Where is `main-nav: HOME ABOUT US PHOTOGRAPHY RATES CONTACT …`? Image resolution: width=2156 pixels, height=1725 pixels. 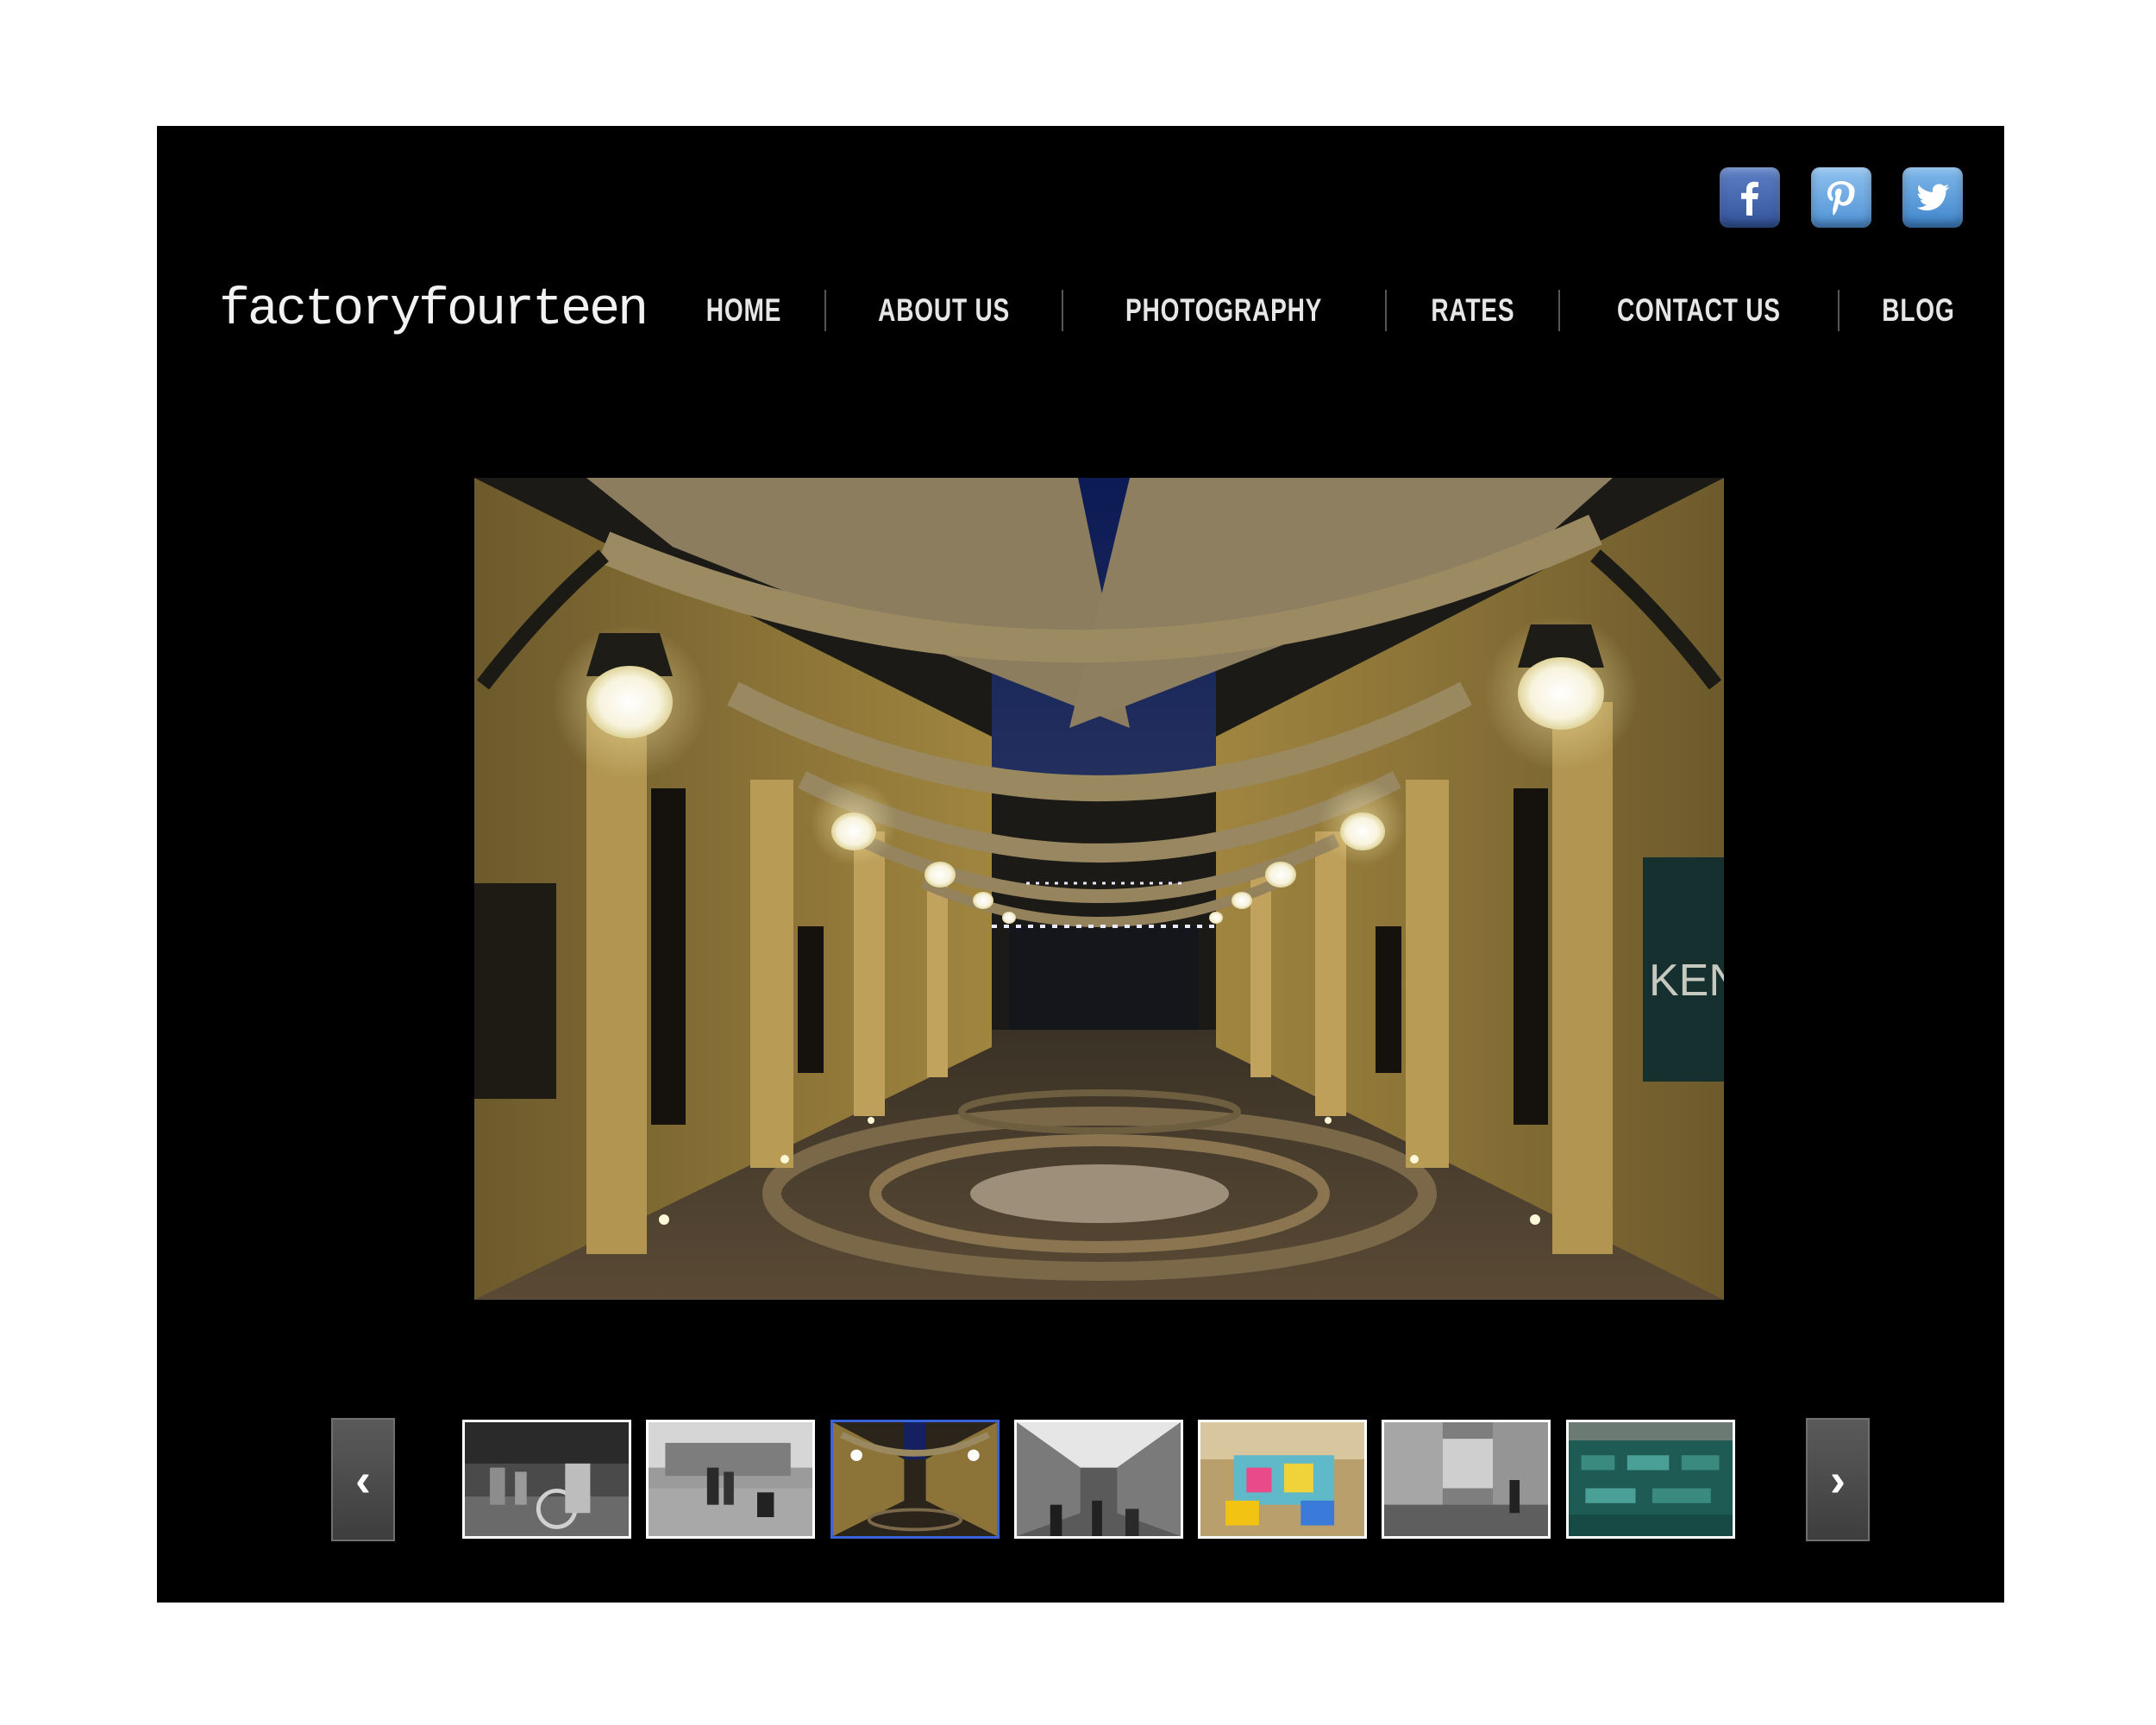
main-nav: HOME ABOUT US PHOTOGRAPHY RATES CONTACT … is located at coordinates (1330, 310).